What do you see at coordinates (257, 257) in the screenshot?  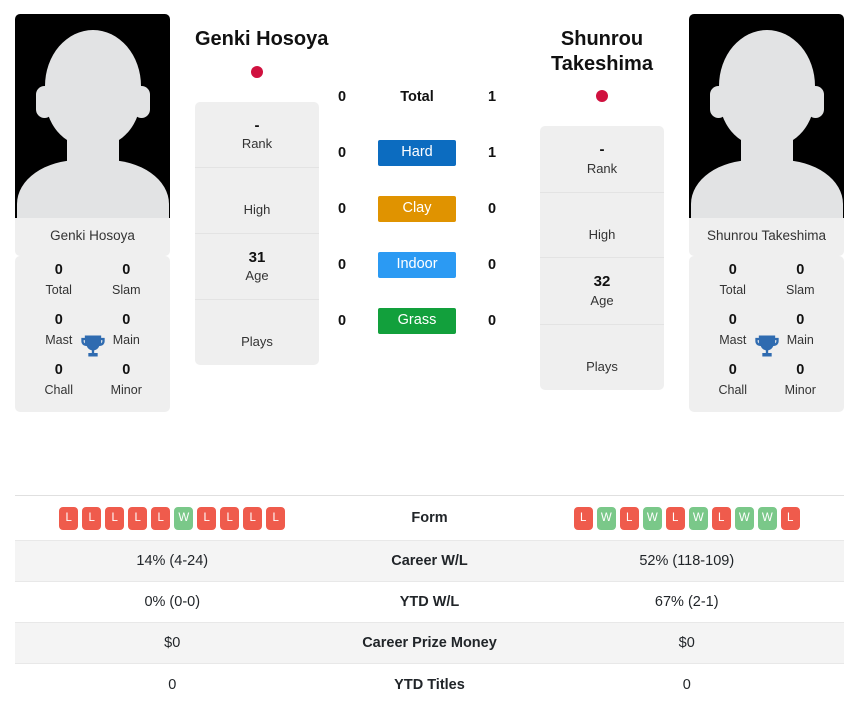 I see `info-value: 31` at bounding box center [257, 257].